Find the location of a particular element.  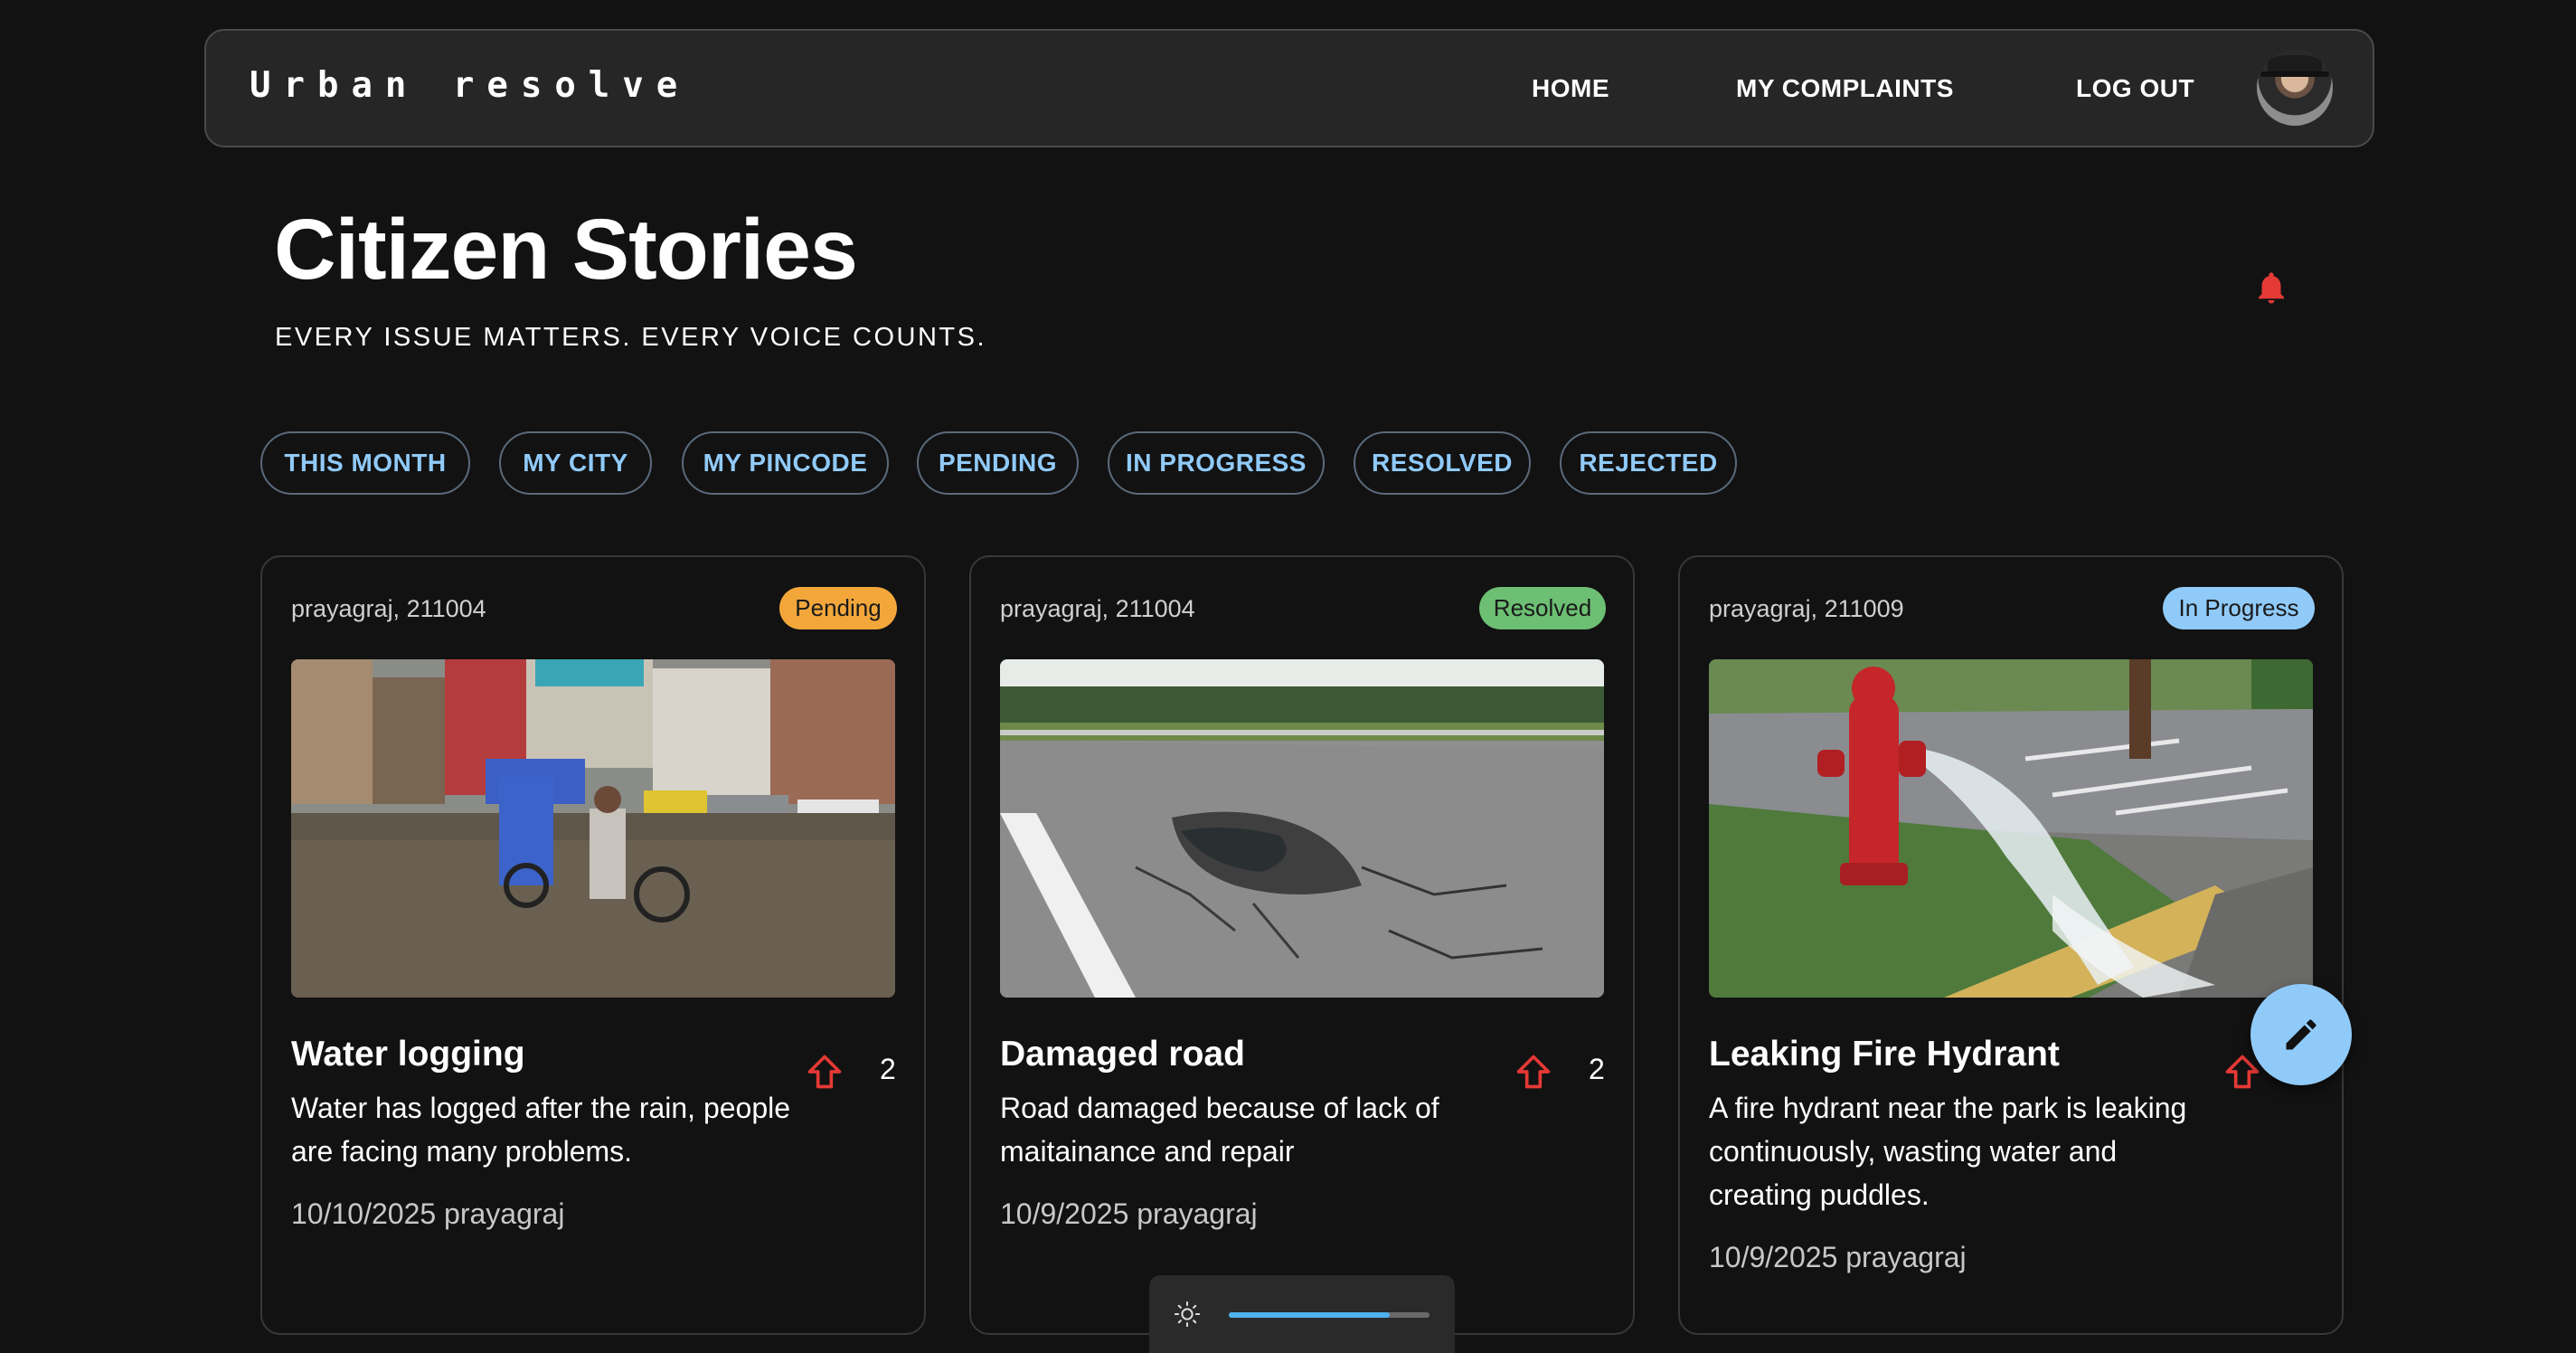

status-badge: Resolved is located at coordinates (1542, 608).